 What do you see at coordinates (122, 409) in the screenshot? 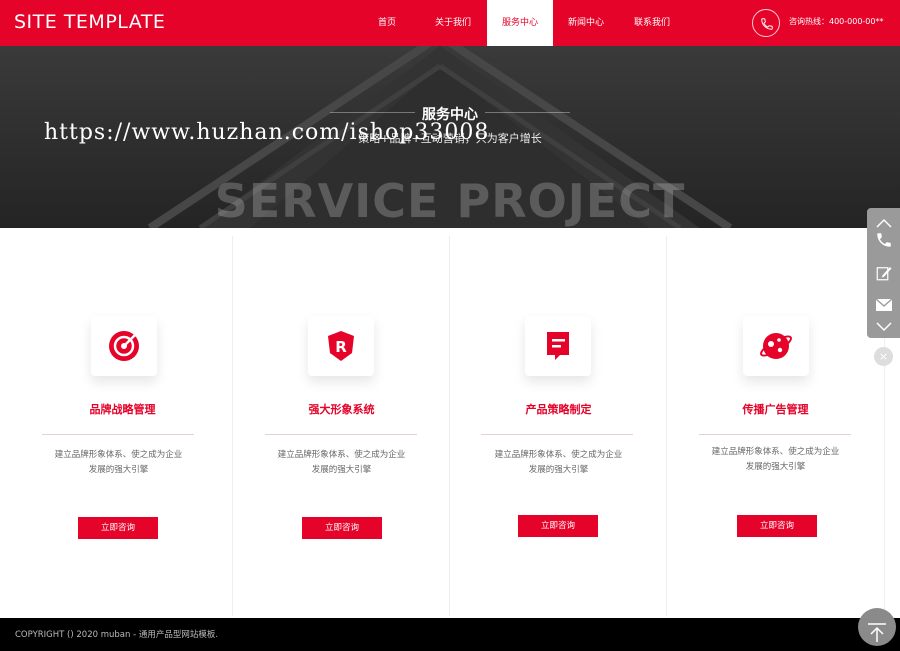
I see `service-title: 品牌战略管理` at bounding box center [122, 409].